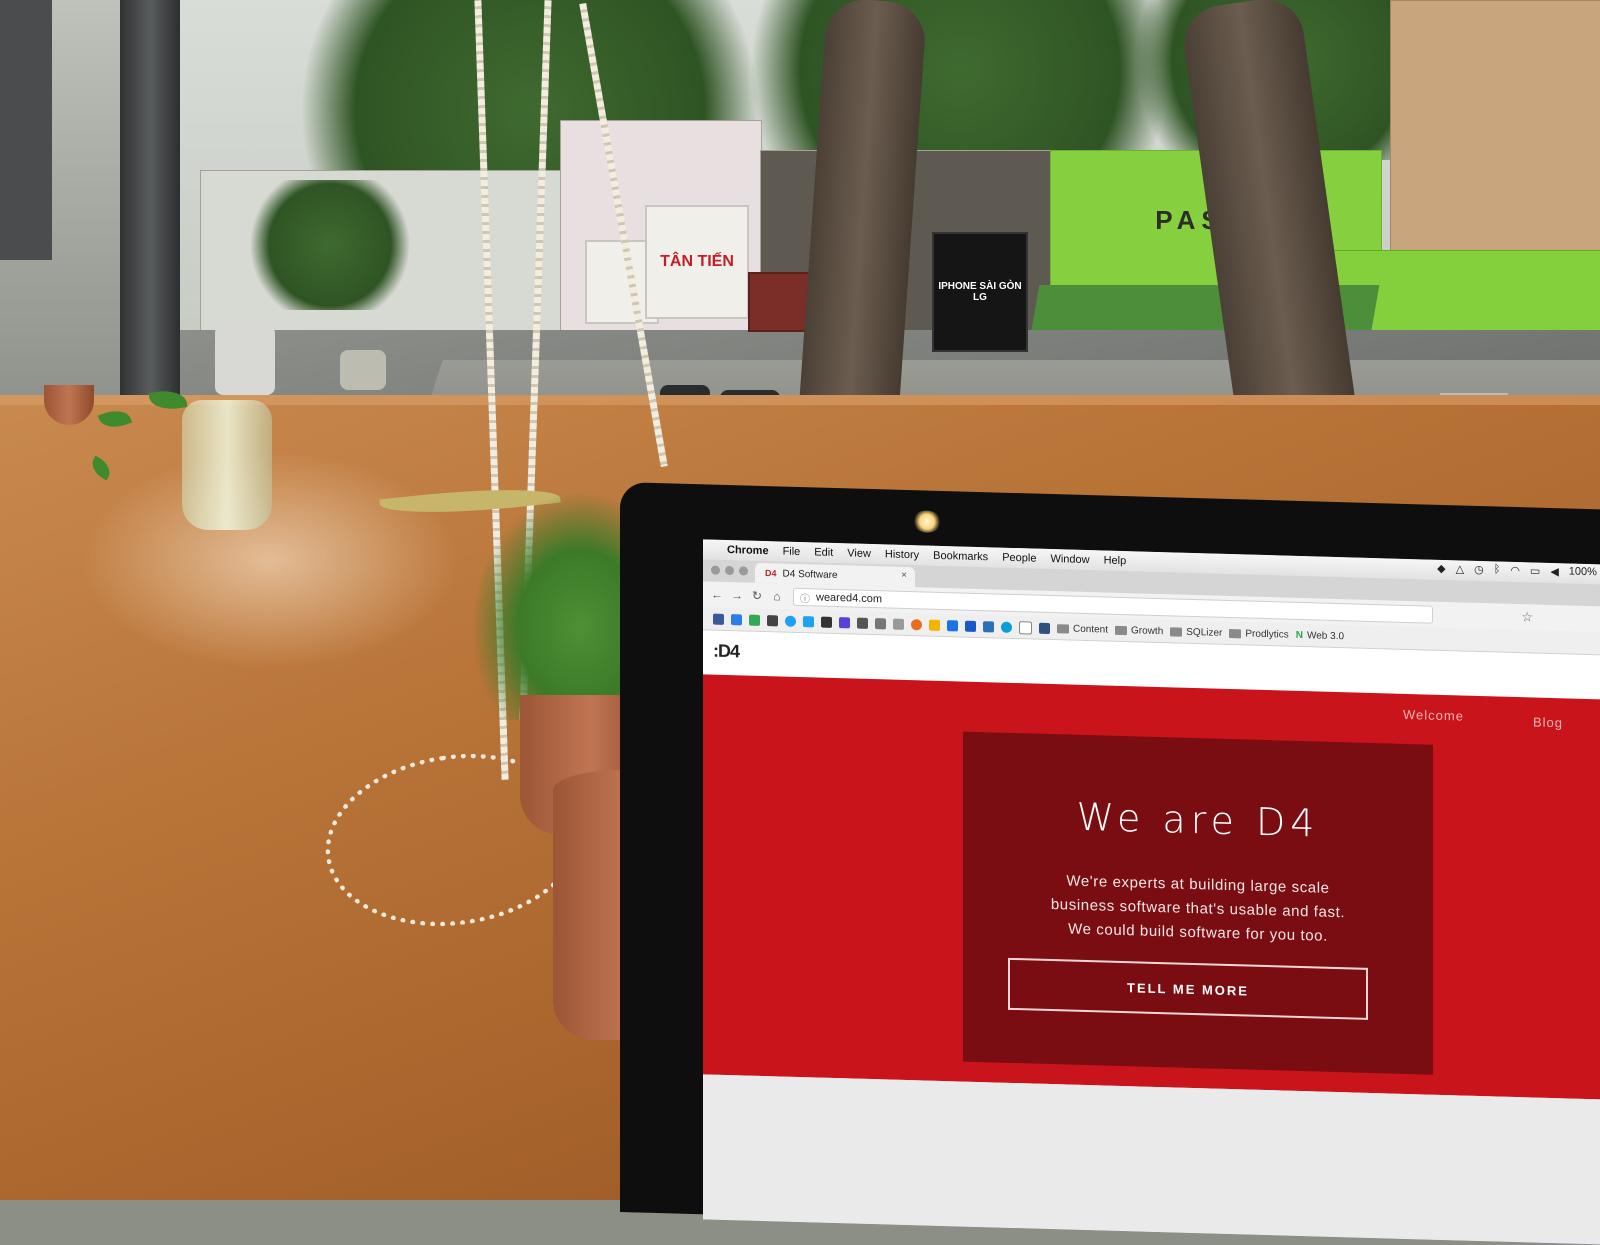 This screenshot has width=1600, height=1245. I want to click on drive-icon: △, so click(1460, 568).